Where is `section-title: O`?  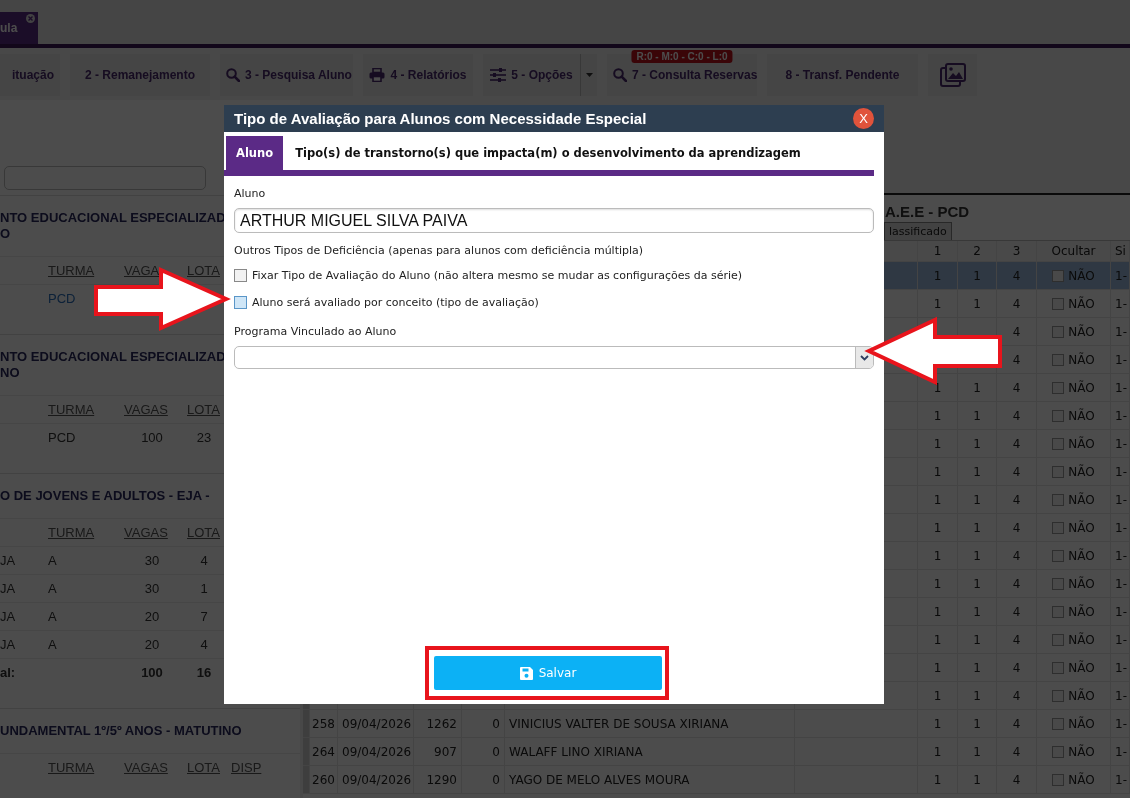
section-title: O is located at coordinates (5, 234).